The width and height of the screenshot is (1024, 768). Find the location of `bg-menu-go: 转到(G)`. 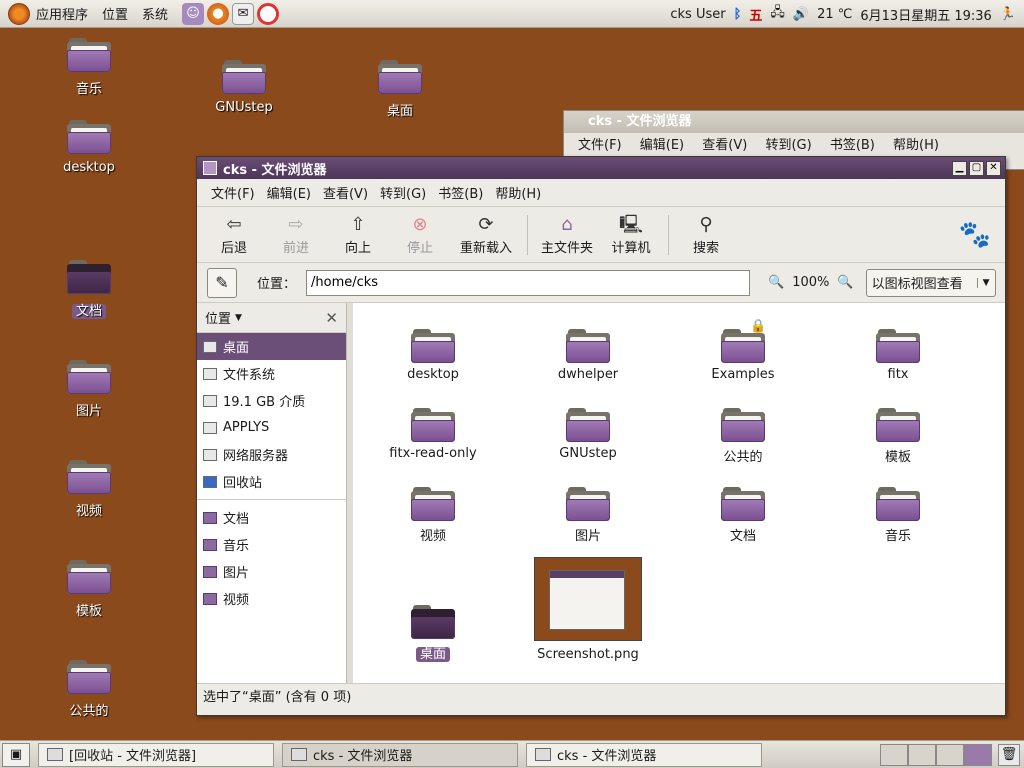

bg-menu-go: 转到(G) is located at coordinates (788, 145).